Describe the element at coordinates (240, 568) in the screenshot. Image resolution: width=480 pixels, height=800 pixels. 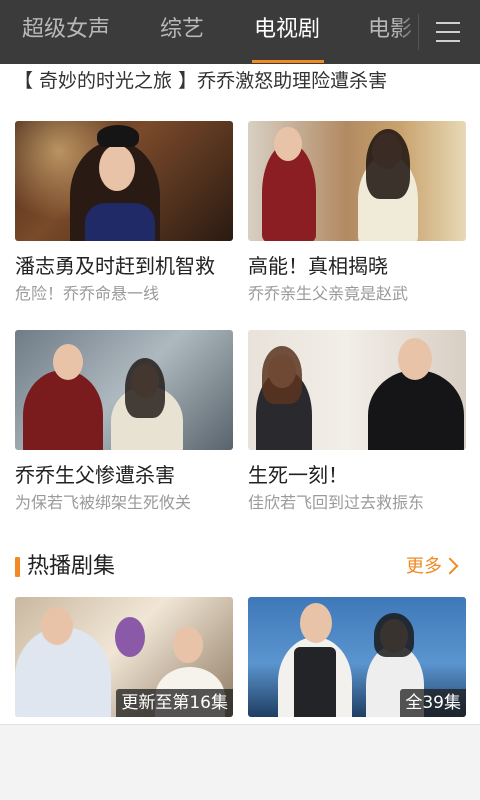
I see `section-header-hot-series: 热播剧集 更多` at that location.